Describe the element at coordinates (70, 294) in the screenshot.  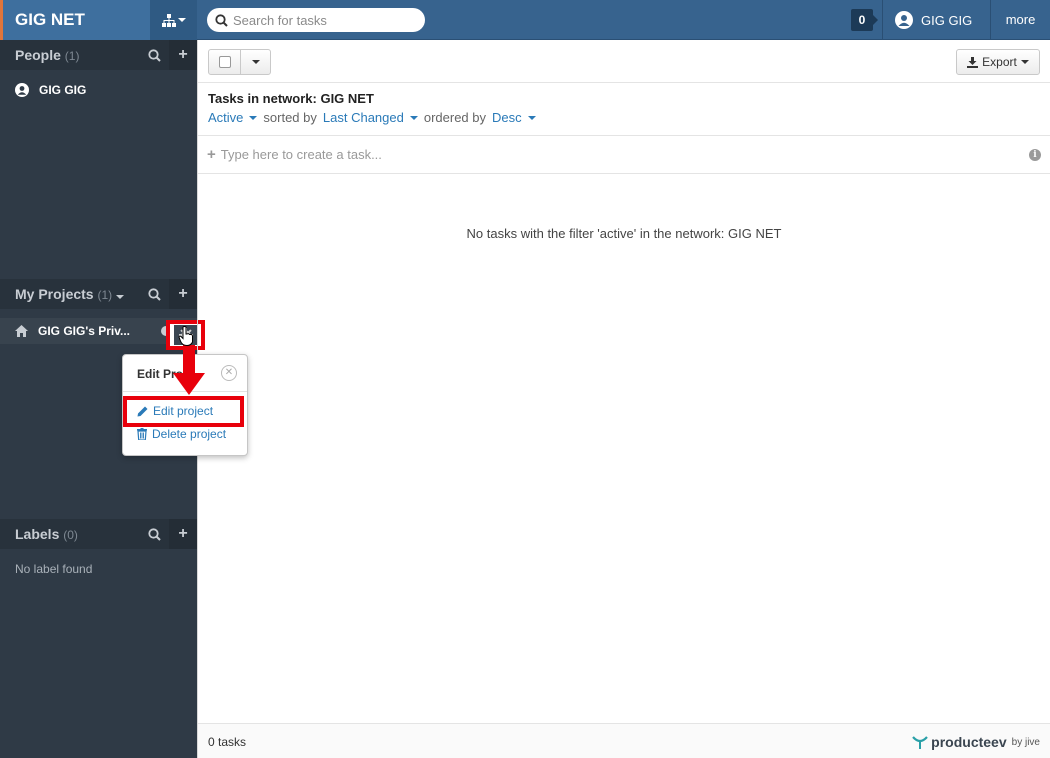
I see `projects-title: My Projects (1)` at that location.